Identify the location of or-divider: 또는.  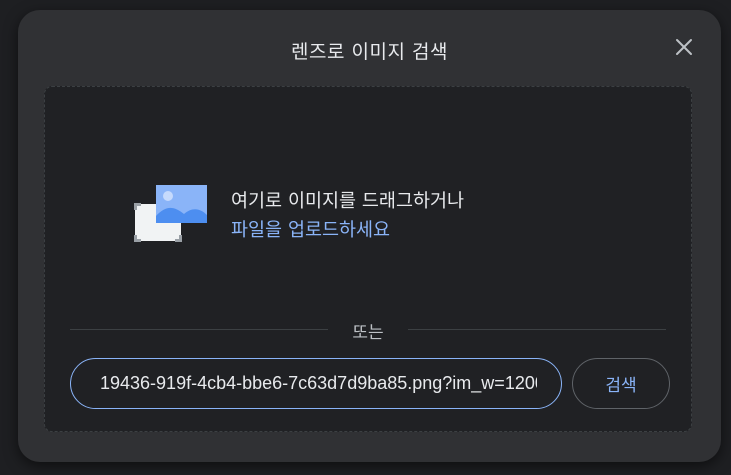
(368, 330).